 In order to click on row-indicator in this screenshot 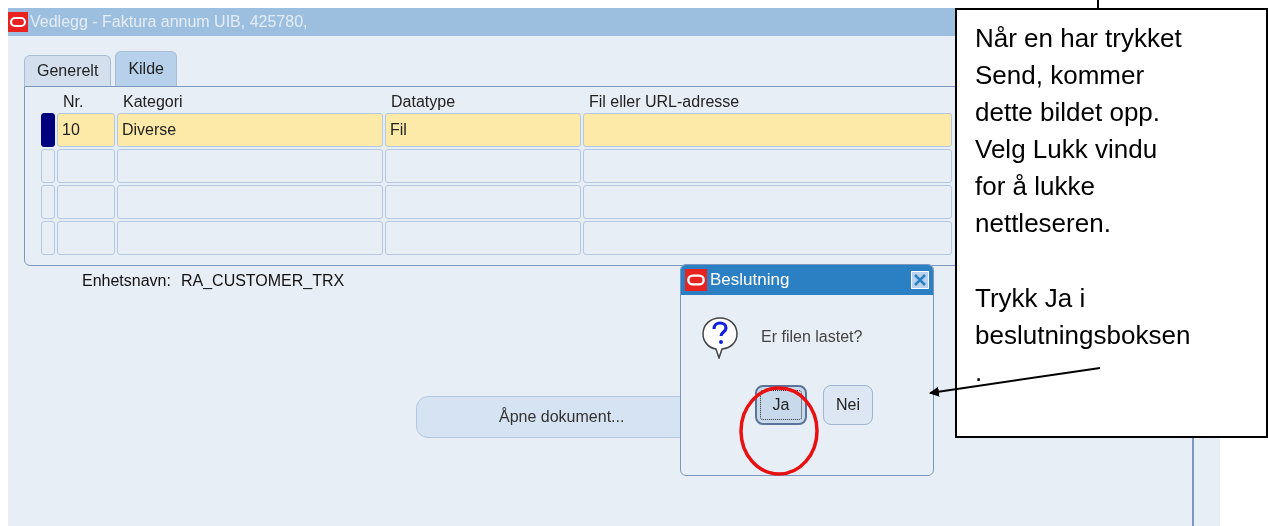, I will do `click(48, 130)`.